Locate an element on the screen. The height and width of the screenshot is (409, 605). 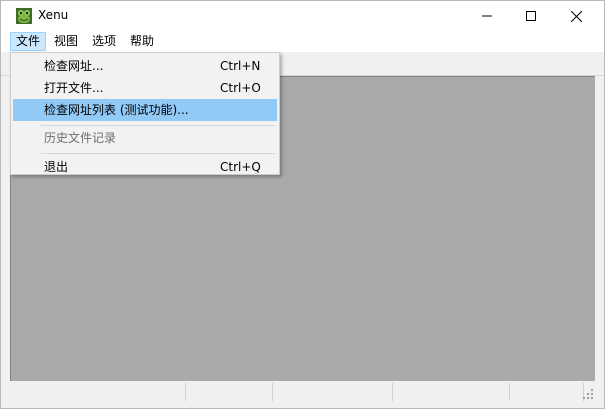
window-title: Xenu is located at coordinates (53, 15).